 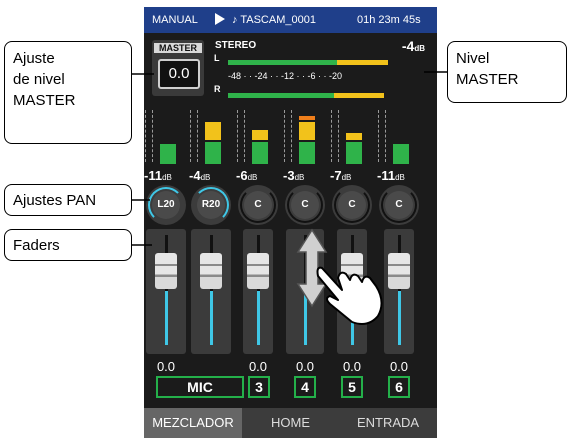 What do you see at coordinates (259, 387) in the screenshot?
I see `channel-name: 3` at bounding box center [259, 387].